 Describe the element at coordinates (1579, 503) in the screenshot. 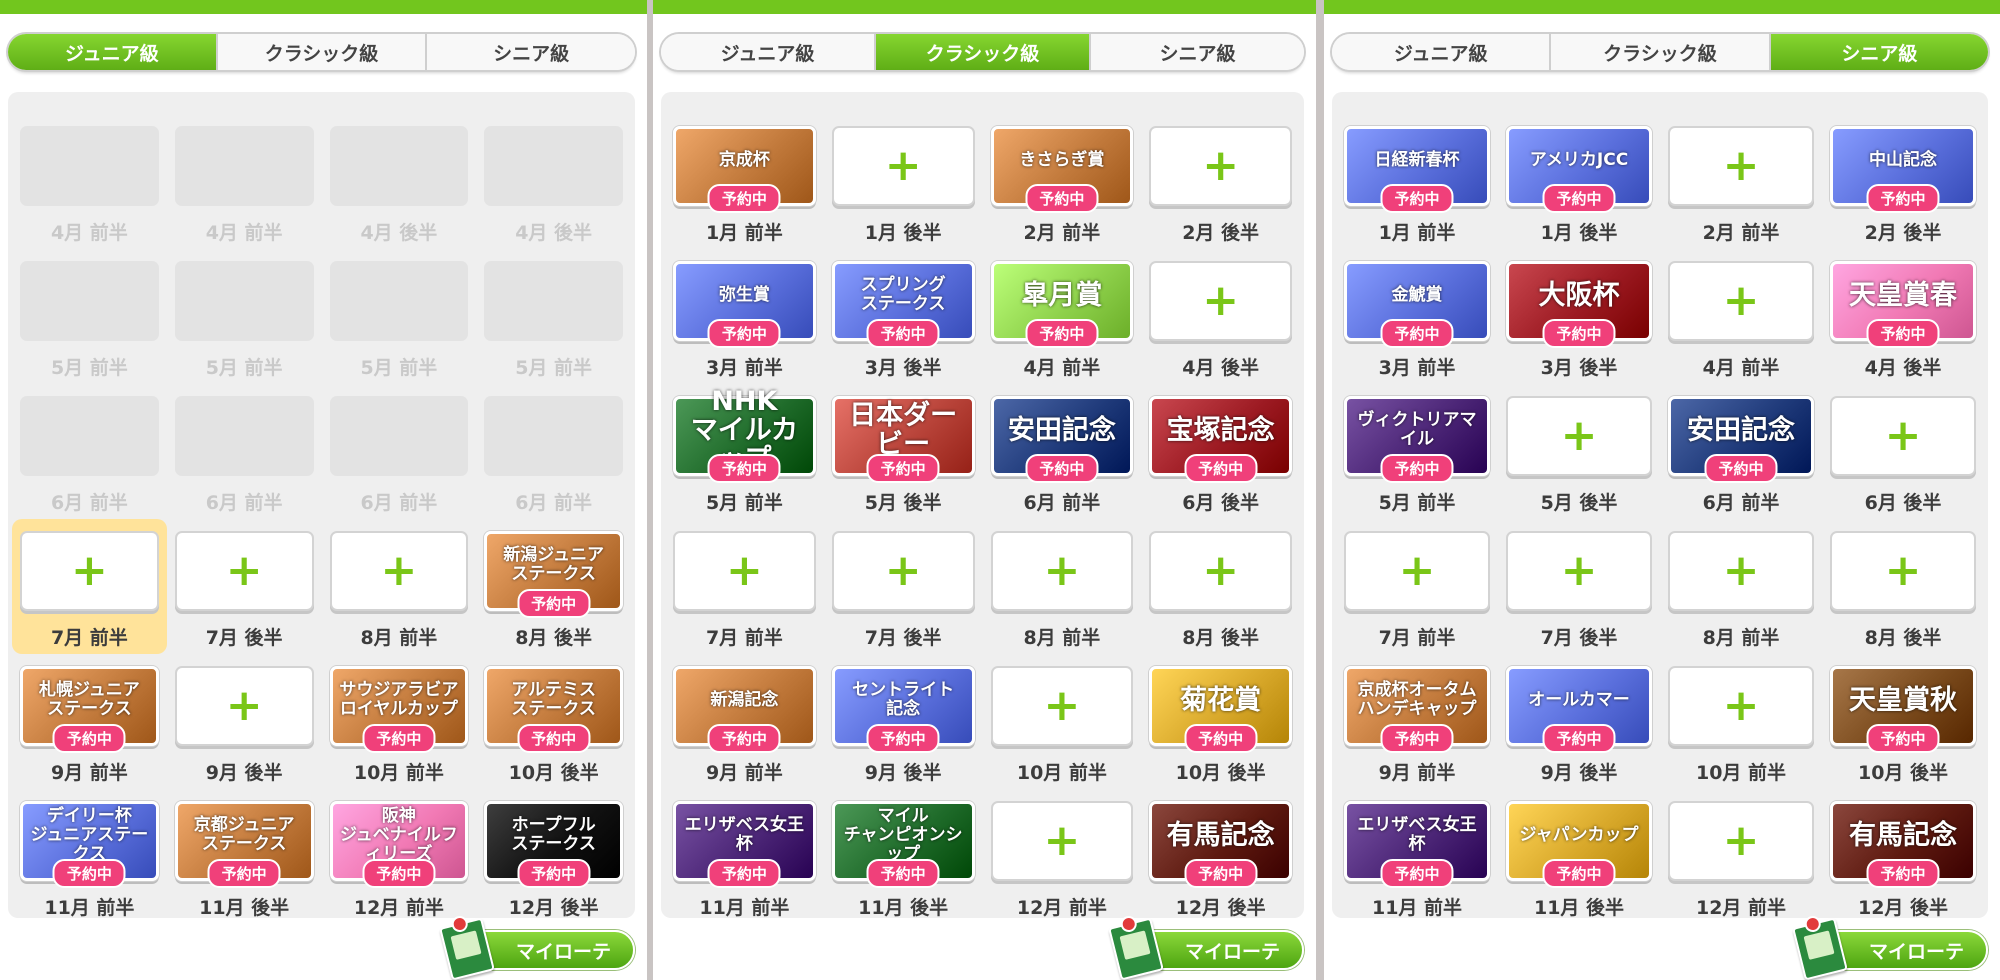

I see `turn-label: 5月 後半` at that location.